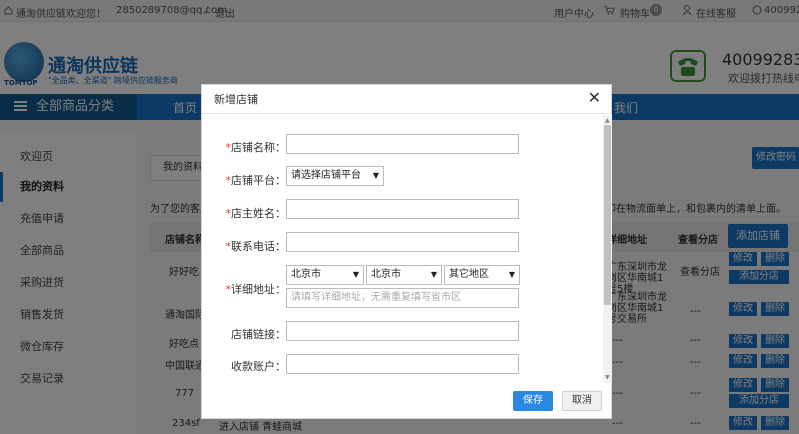 The image size is (799, 434). What do you see at coordinates (404, 275) in the screenshot?
I see `city-select: 北京市 ▼` at bounding box center [404, 275].